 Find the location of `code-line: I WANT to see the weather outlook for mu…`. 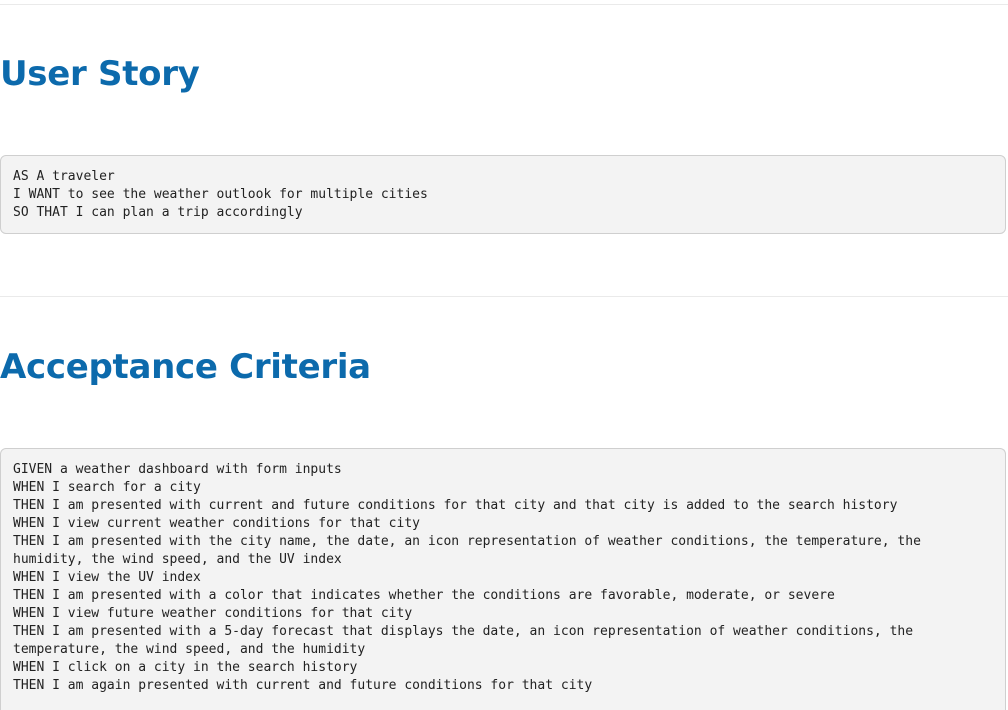

code-line: I WANT to see the weather outlook for mu… is located at coordinates (220, 194).